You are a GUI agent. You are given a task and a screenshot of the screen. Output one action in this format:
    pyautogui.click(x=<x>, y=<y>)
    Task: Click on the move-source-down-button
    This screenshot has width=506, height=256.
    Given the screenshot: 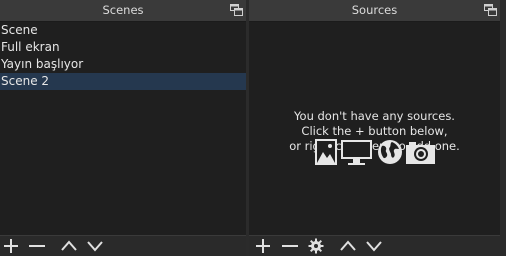 What is the action you would take?
    pyautogui.click(x=374, y=246)
    